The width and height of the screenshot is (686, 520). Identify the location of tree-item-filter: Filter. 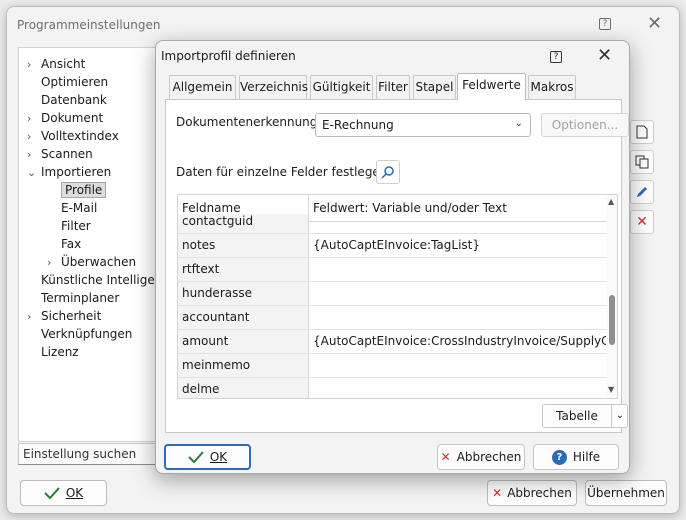
(69, 226).